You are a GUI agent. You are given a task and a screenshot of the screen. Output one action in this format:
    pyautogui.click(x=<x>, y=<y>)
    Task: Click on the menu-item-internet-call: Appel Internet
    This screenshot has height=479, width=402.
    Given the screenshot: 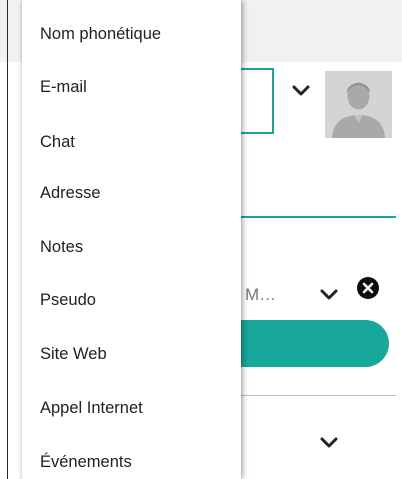 What is the action you would take?
    pyautogui.click(x=131, y=408)
    